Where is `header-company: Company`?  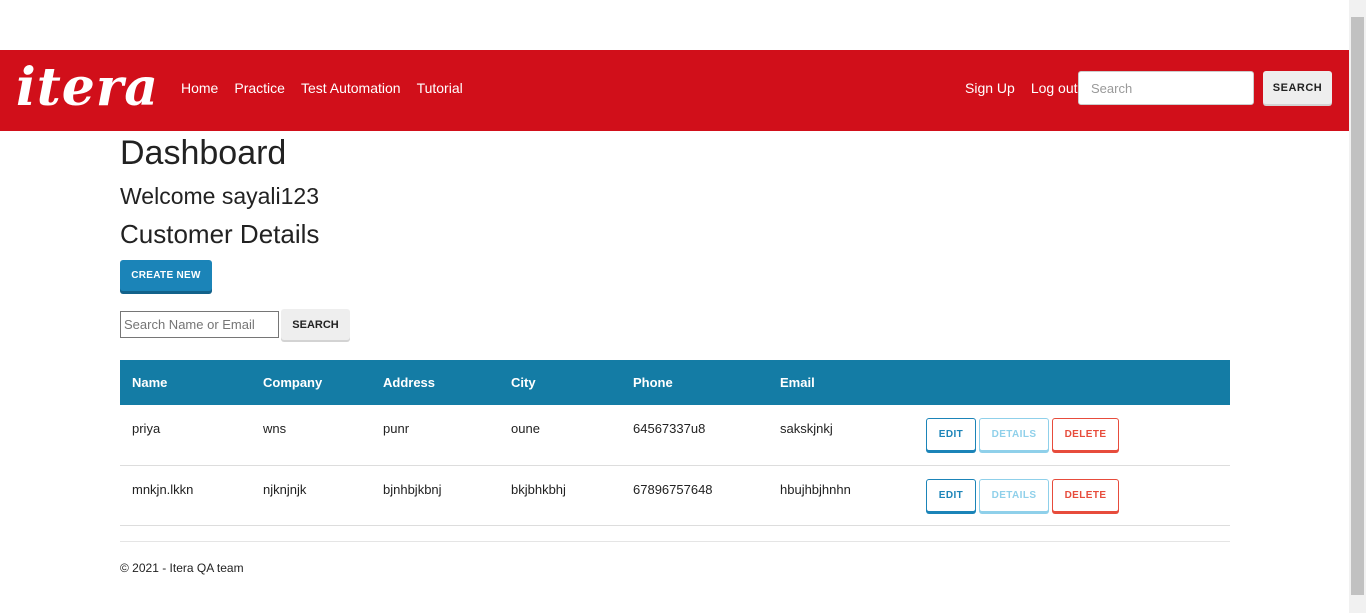 header-company: Company is located at coordinates (293, 382).